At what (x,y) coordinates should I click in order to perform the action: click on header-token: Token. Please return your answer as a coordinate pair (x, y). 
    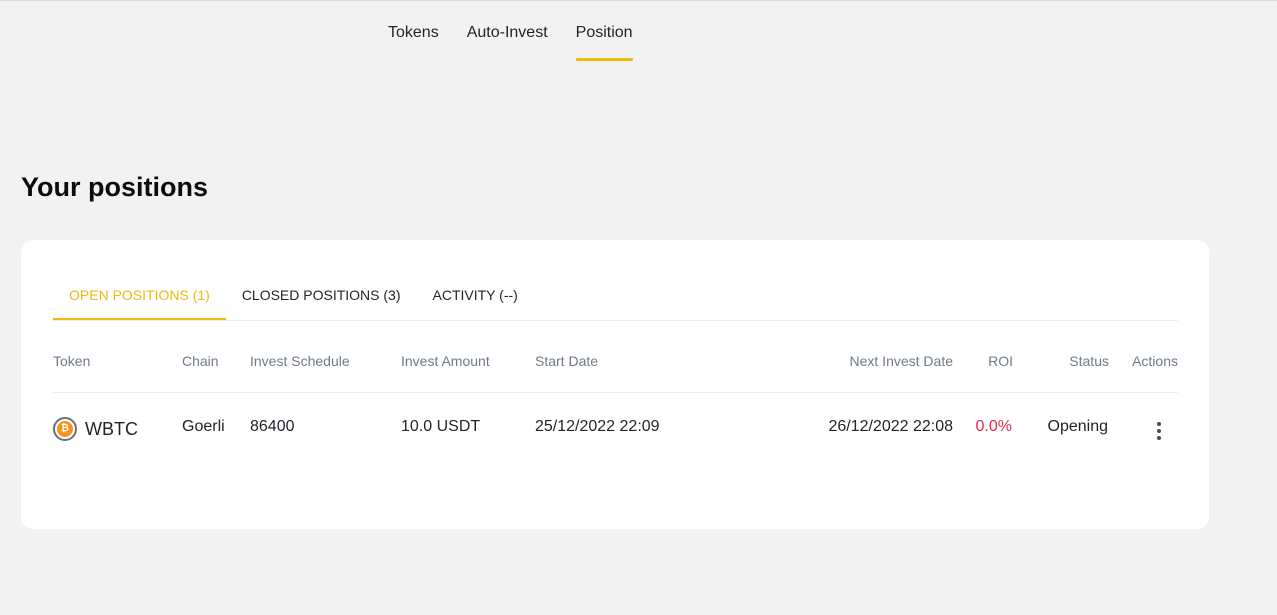
    Looking at the image, I should click on (72, 361).